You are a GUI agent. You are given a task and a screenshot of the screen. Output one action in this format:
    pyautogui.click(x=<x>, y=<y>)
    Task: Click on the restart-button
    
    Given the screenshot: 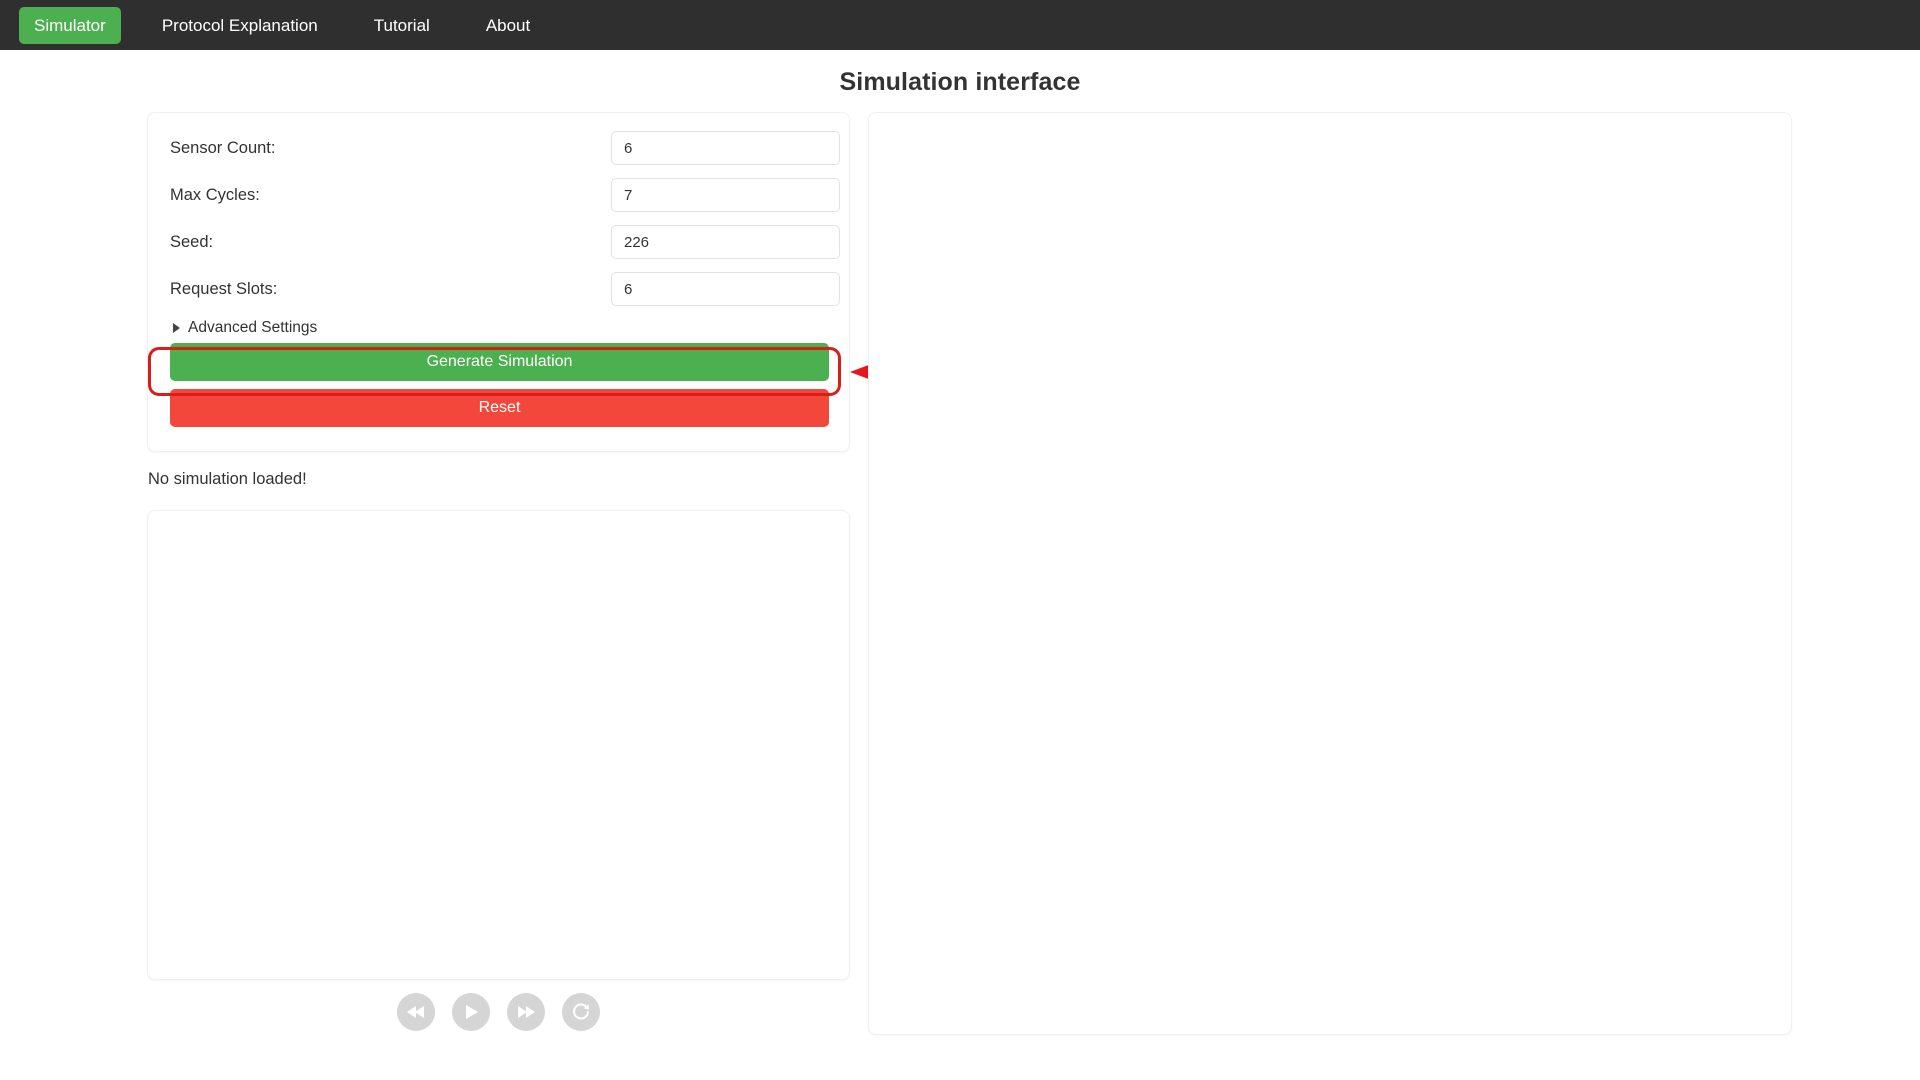 What is the action you would take?
    pyautogui.click(x=581, y=1012)
    